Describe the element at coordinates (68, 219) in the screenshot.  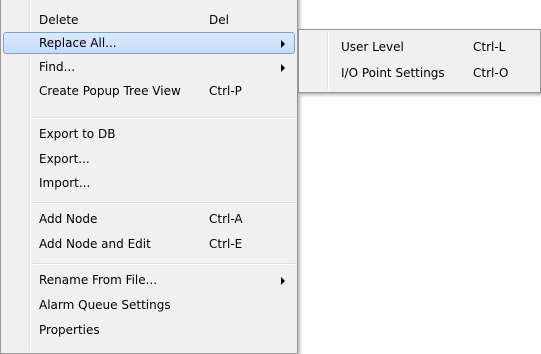
I see `menu-item-label: Add Node` at that location.